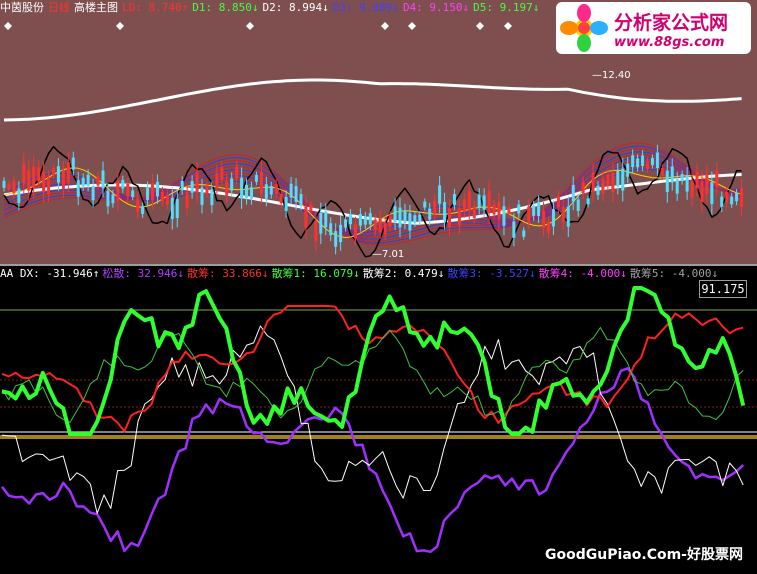 This screenshot has width=757, height=574. I want to click on ind-header-item-0: AA DX: -31.946↑, so click(50, 273).